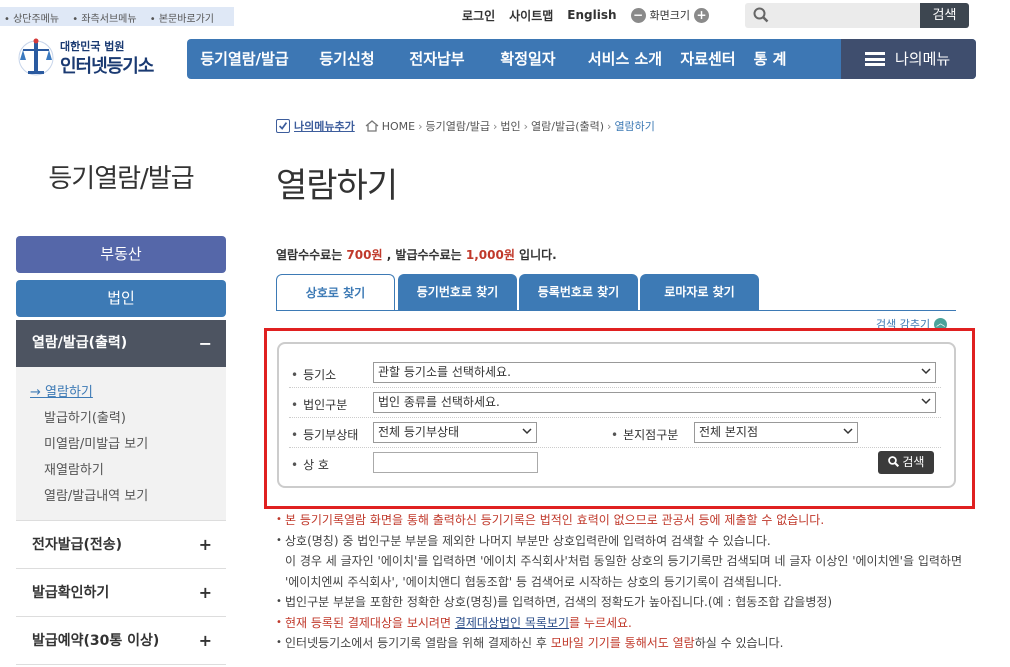  What do you see at coordinates (567, 126) in the screenshot?
I see `breadcrumb-item: 열람/발급(출력)` at bounding box center [567, 126].